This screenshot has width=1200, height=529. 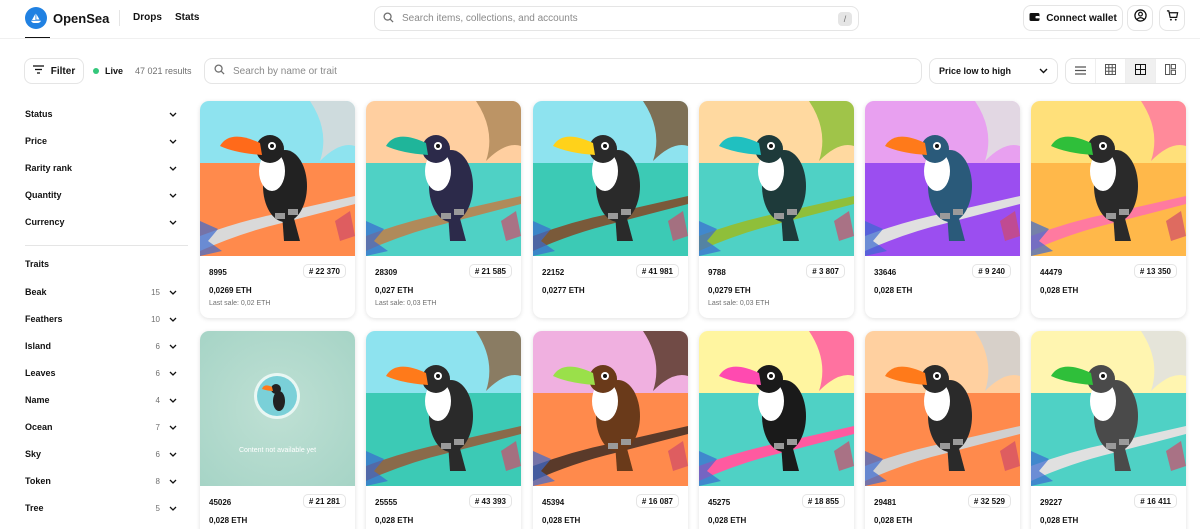 I want to click on trait-label: Leaves, so click(x=40, y=373).